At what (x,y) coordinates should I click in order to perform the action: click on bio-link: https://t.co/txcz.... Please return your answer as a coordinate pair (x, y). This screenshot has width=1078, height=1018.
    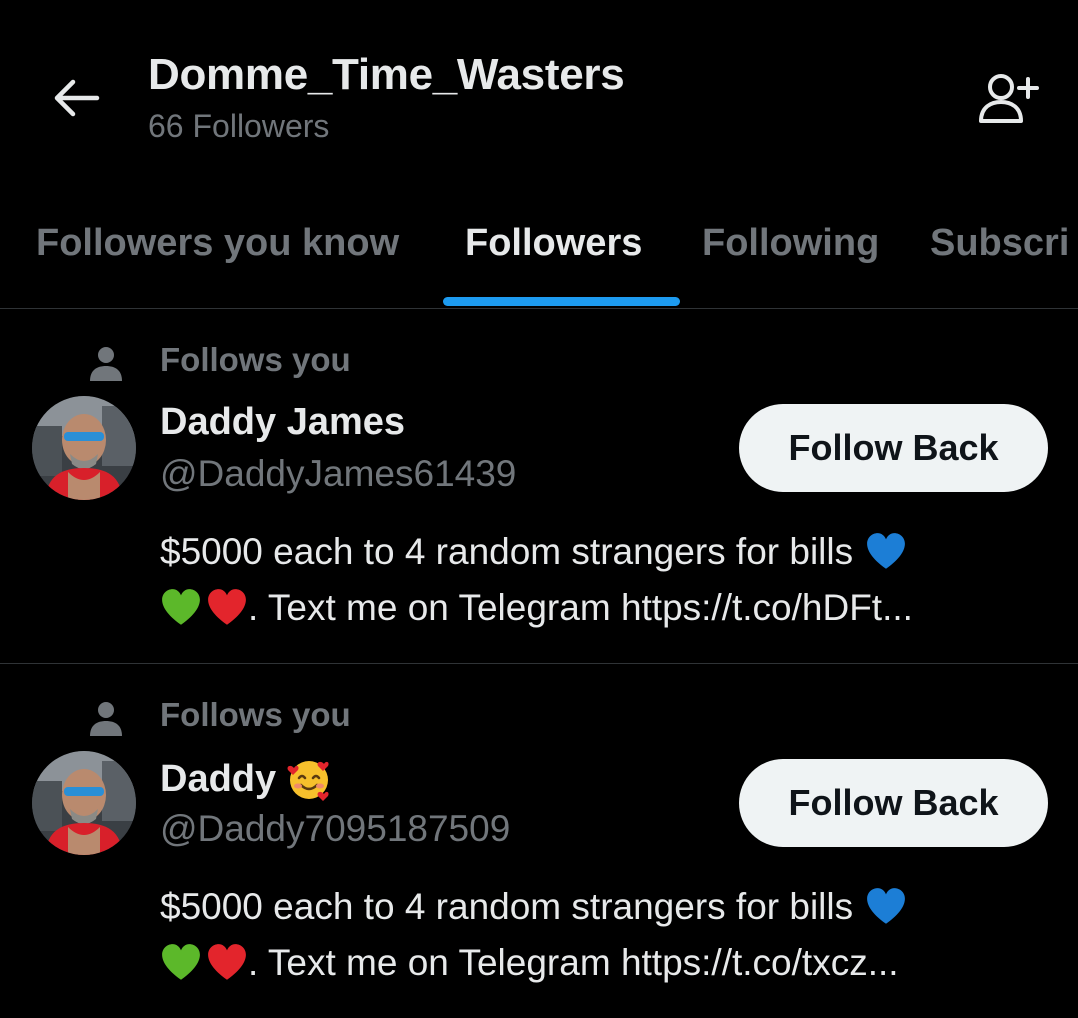
    Looking at the image, I should click on (760, 963).